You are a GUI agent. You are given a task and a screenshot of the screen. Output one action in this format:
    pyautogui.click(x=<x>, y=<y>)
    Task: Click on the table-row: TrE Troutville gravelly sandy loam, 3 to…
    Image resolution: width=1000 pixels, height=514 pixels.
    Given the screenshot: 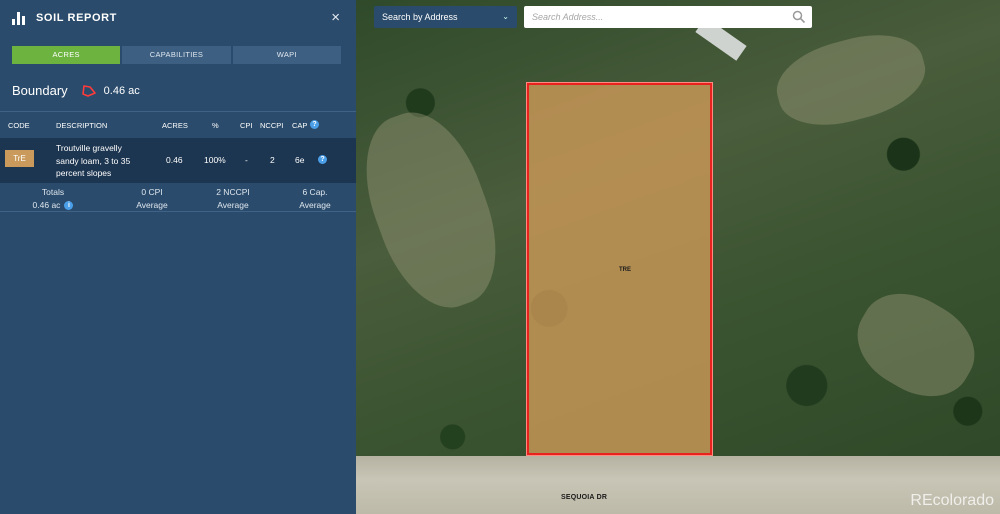 What is the action you would take?
    pyautogui.click(x=178, y=160)
    